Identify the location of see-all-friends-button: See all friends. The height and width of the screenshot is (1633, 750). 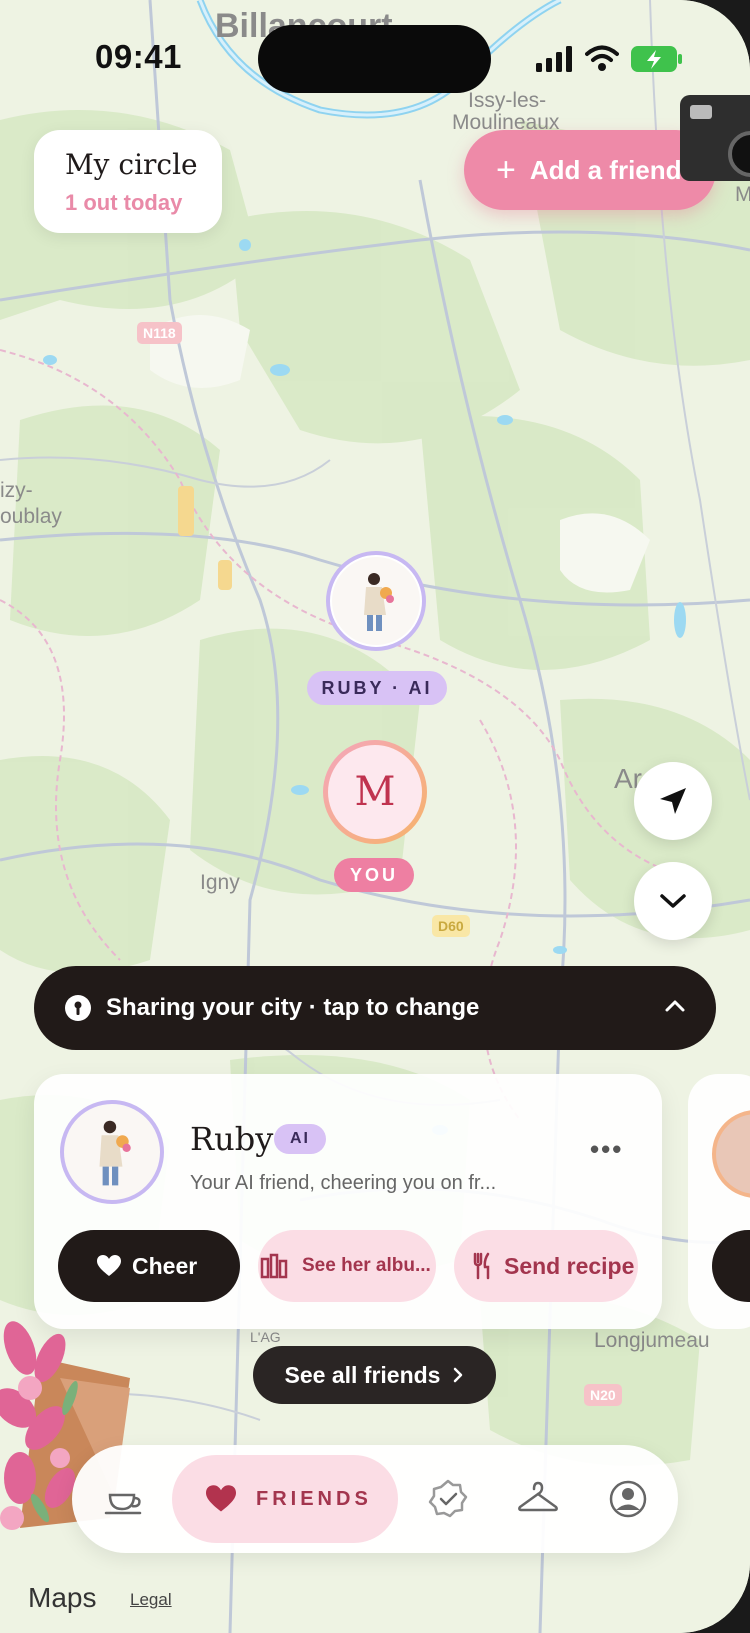
(374, 1375).